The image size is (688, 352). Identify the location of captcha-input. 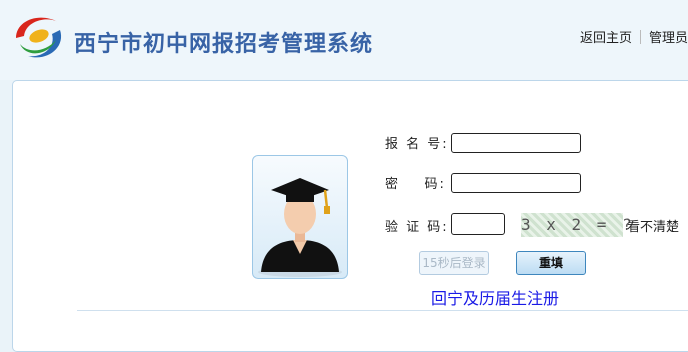
(478, 224).